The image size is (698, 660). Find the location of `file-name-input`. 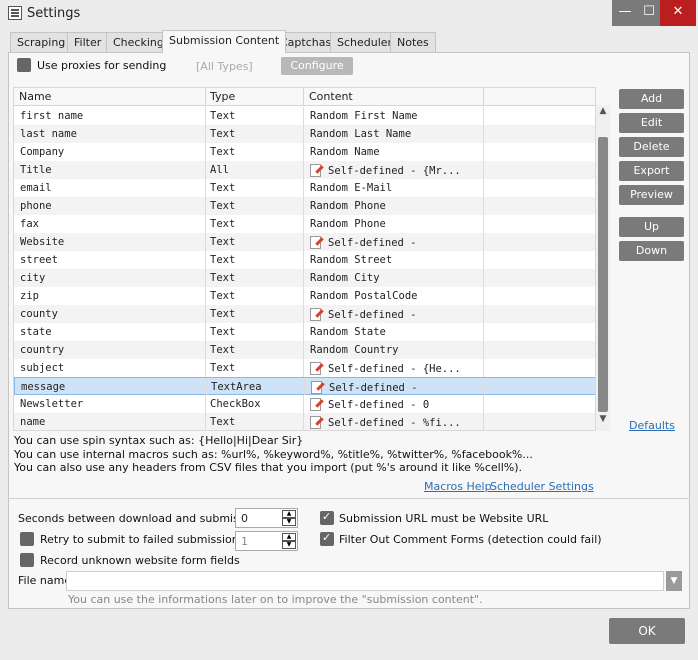

file-name-input is located at coordinates (365, 581).